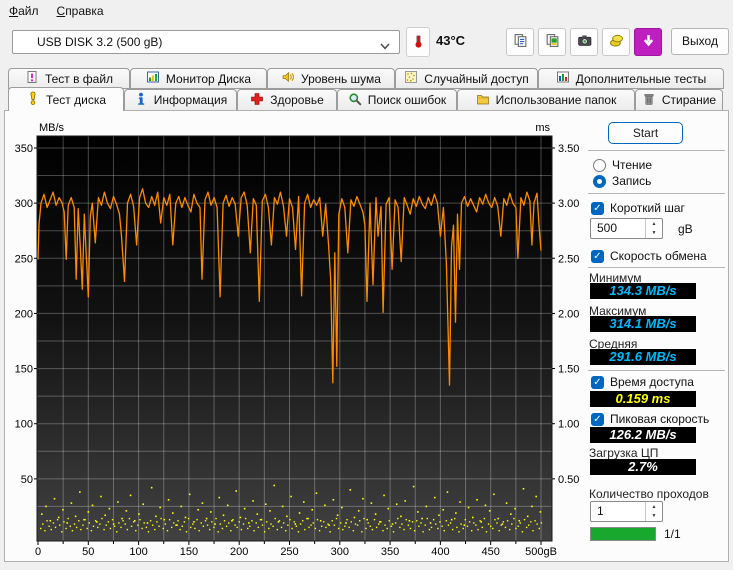 Image resolution: width=733 pixels, height=570 pixels. What do you see at coordinates (418, 42) in the screenshot?
I see `temperature-button` at bounding box center [418, 42].